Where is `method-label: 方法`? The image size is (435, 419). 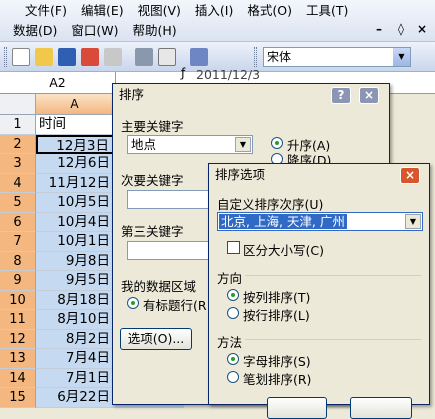 method-label: 方法 is located at coordinates (230, 342).